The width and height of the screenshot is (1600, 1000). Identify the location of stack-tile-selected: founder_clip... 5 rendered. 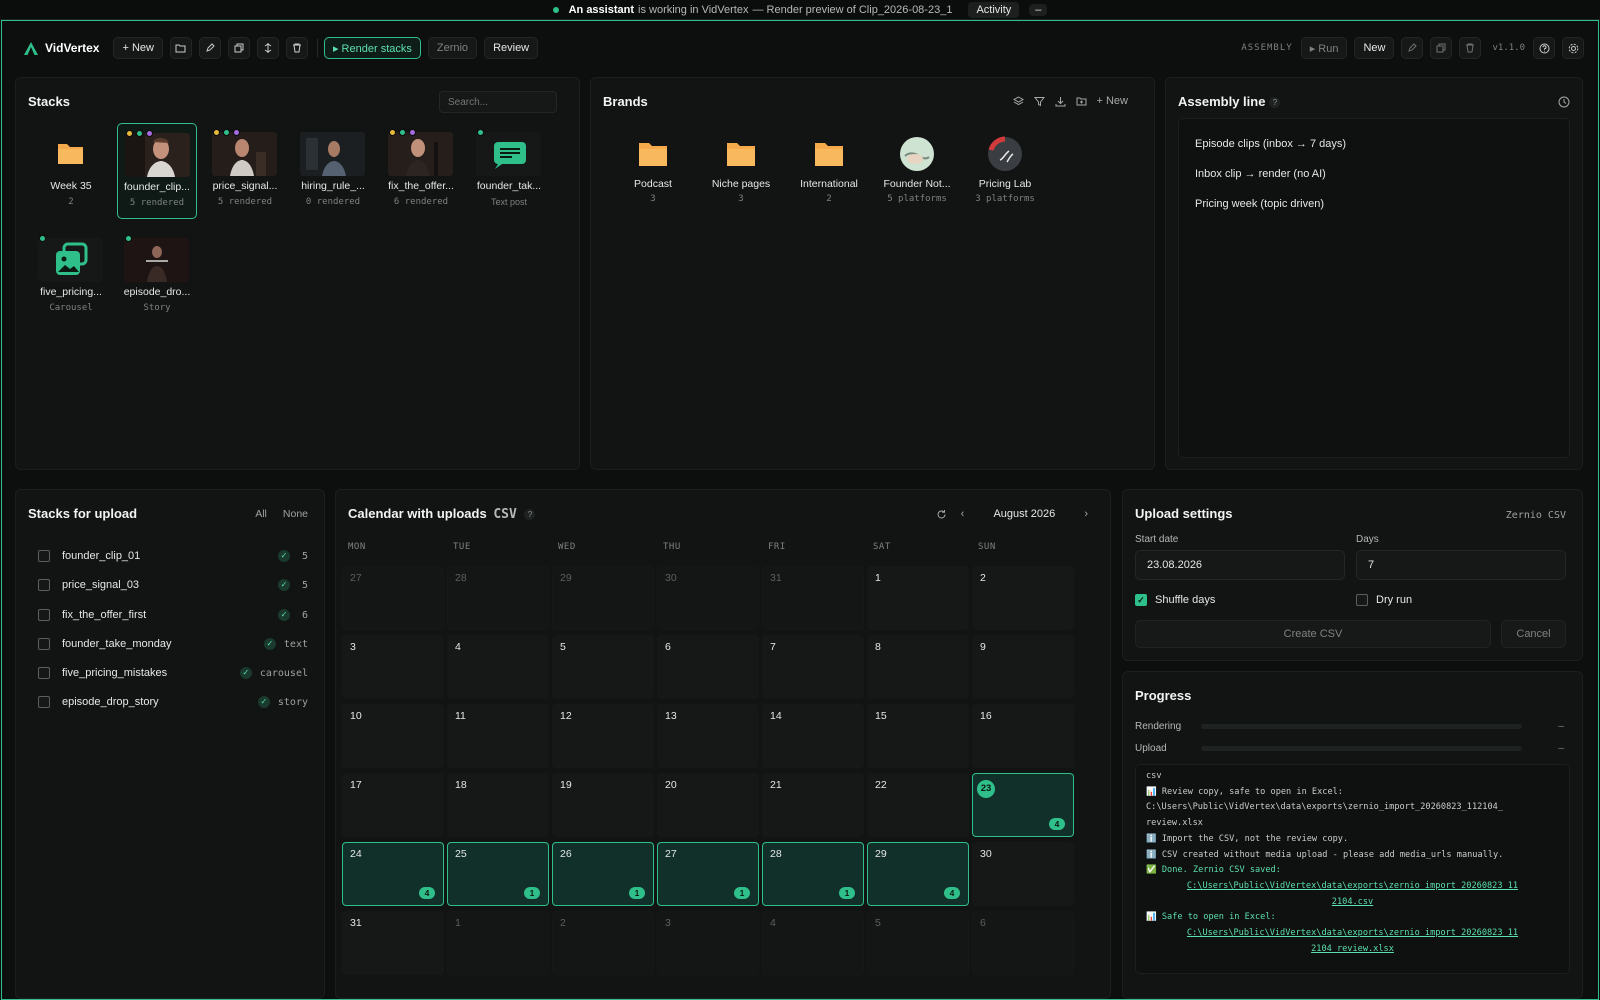
(157, 171).